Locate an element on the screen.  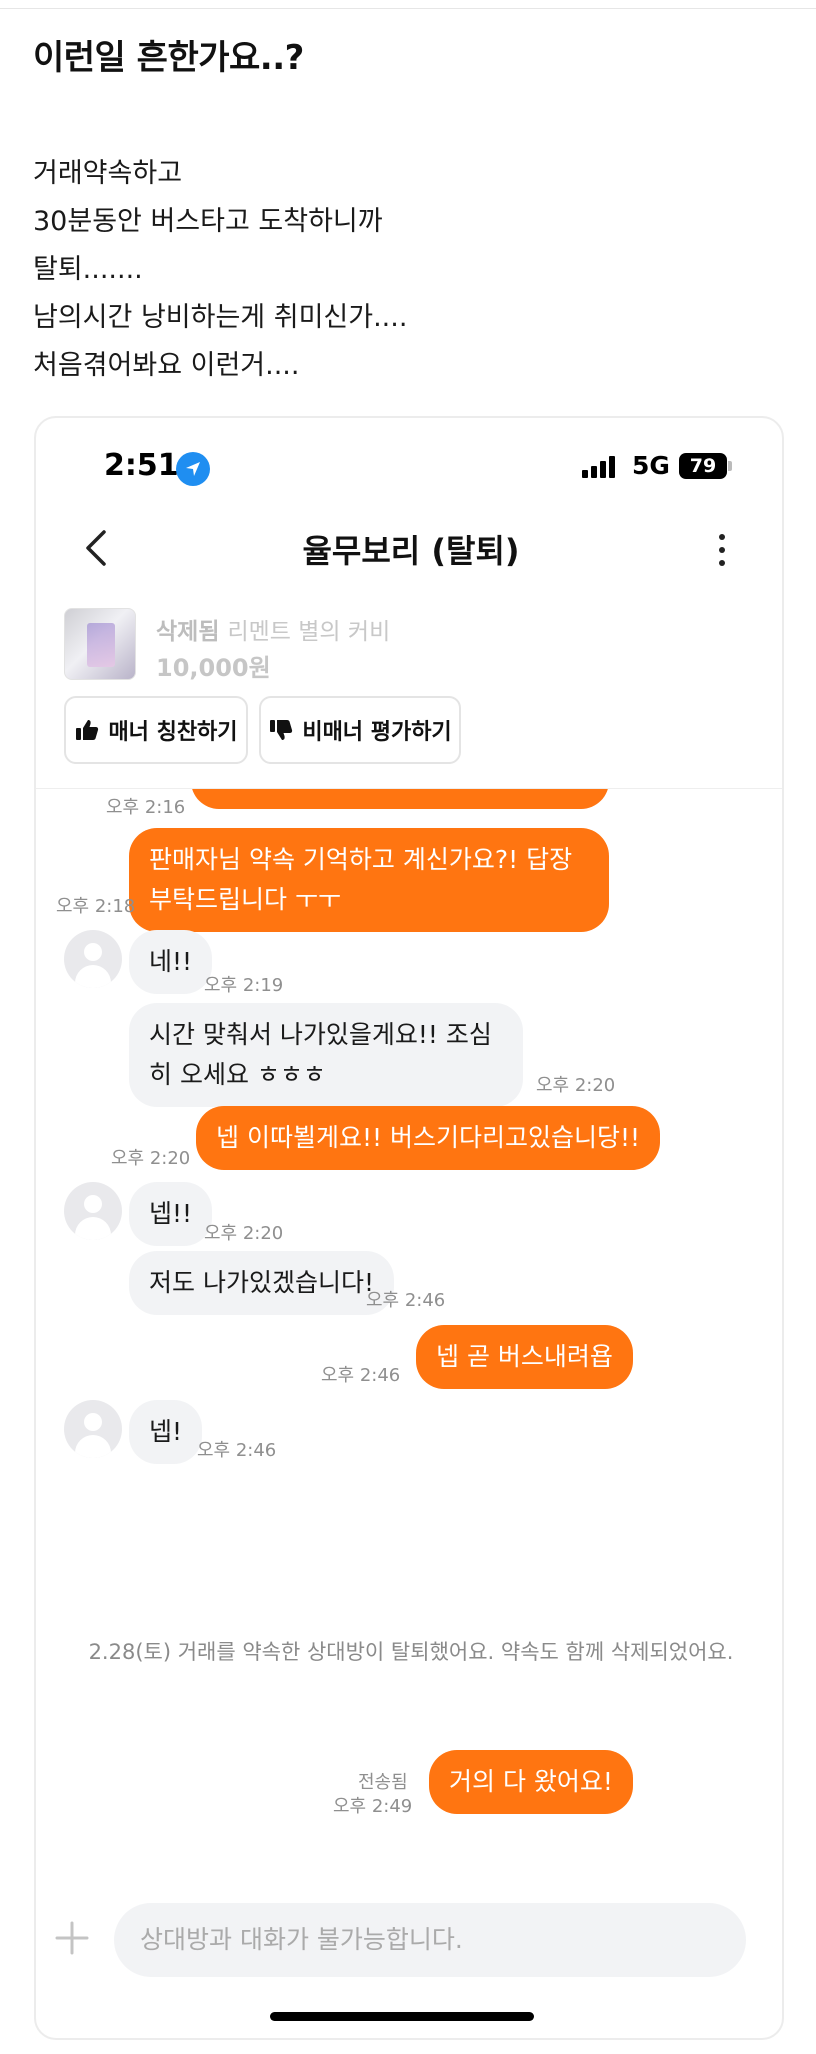
post-title: 이런일 흔한가요..? is located at coordinates (168, 58).